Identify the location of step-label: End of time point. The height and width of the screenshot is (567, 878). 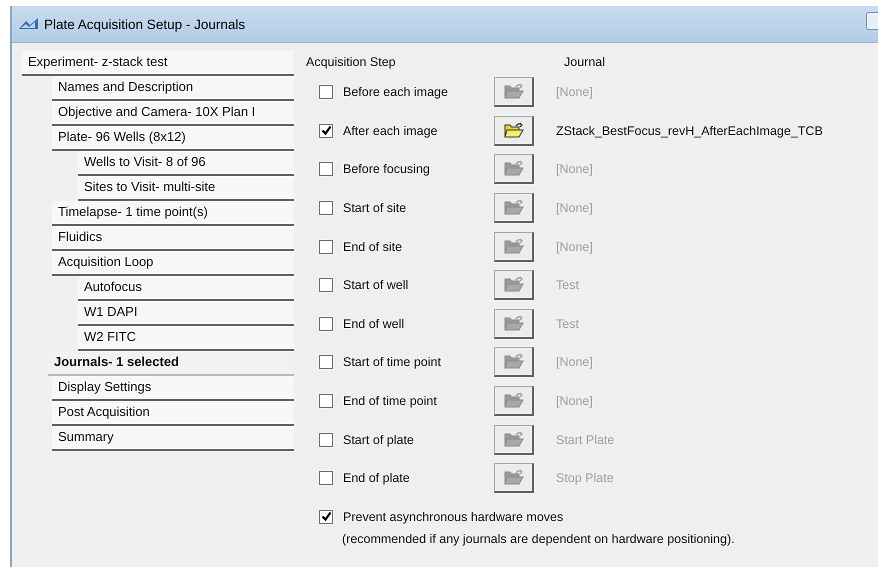
(390, 401).